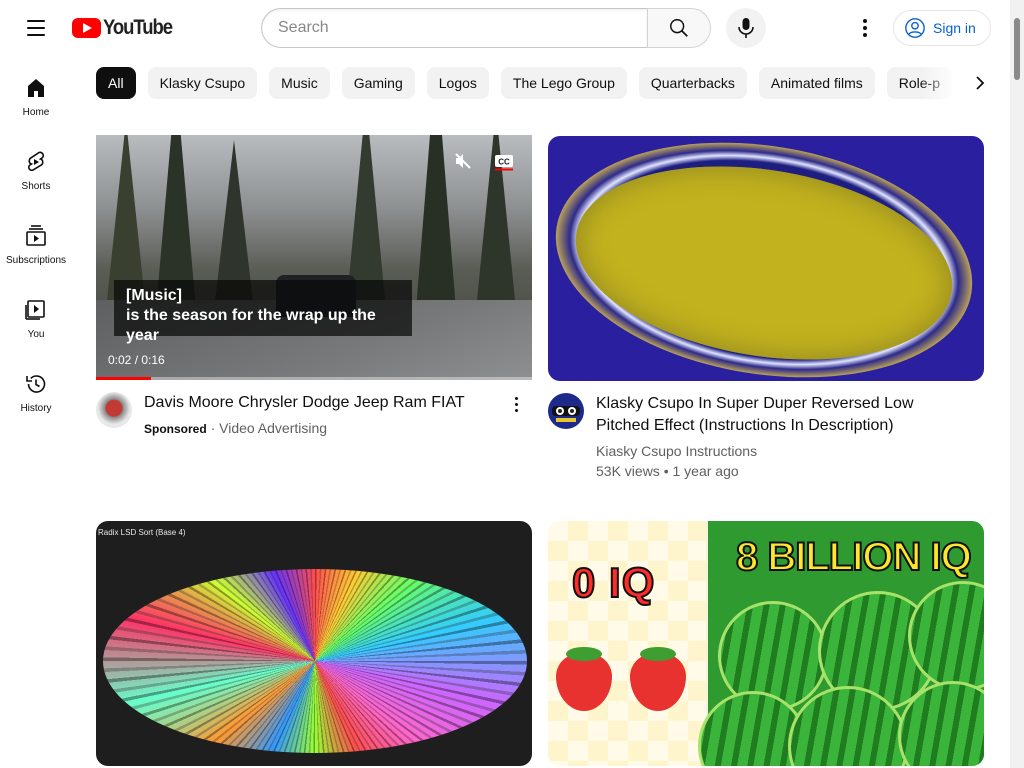  Describe the element at coordinates (154, 295) in the screenshot. I see `caption-line: [Music]` at that location.